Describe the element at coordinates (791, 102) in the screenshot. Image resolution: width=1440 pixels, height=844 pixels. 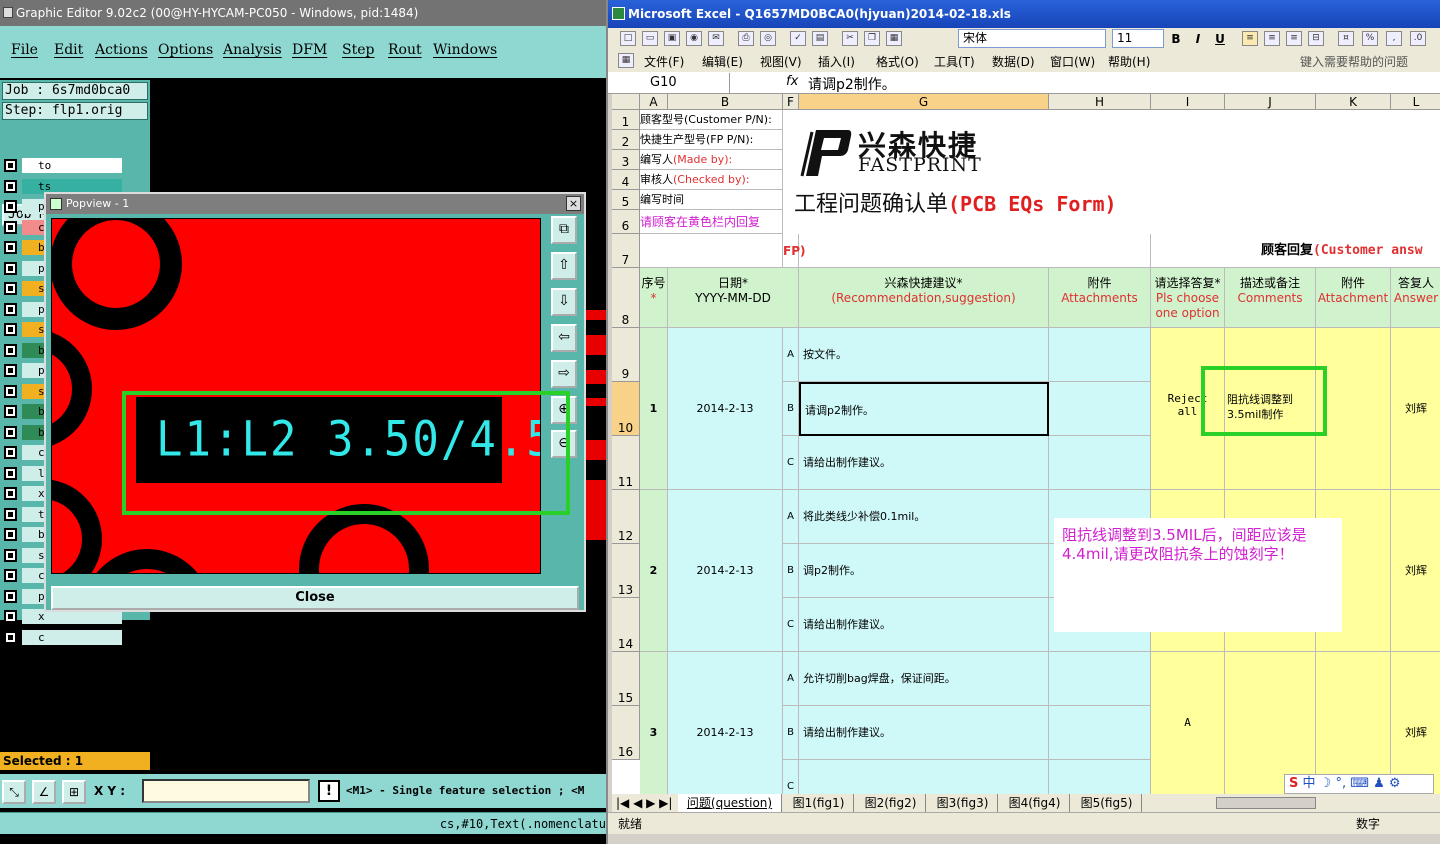
I see `col-header: F` at that location.